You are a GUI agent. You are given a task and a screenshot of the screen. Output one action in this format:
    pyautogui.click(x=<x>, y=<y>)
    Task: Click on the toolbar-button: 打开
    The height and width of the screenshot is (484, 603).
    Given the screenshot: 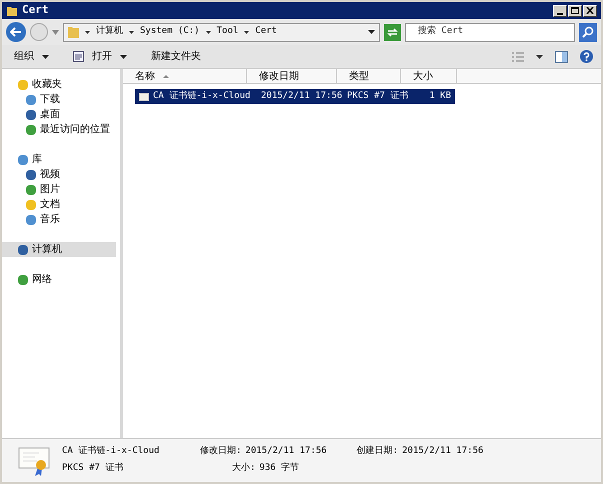 What is the action you would take?
    pyautogui.click(x=100, y=56)
    